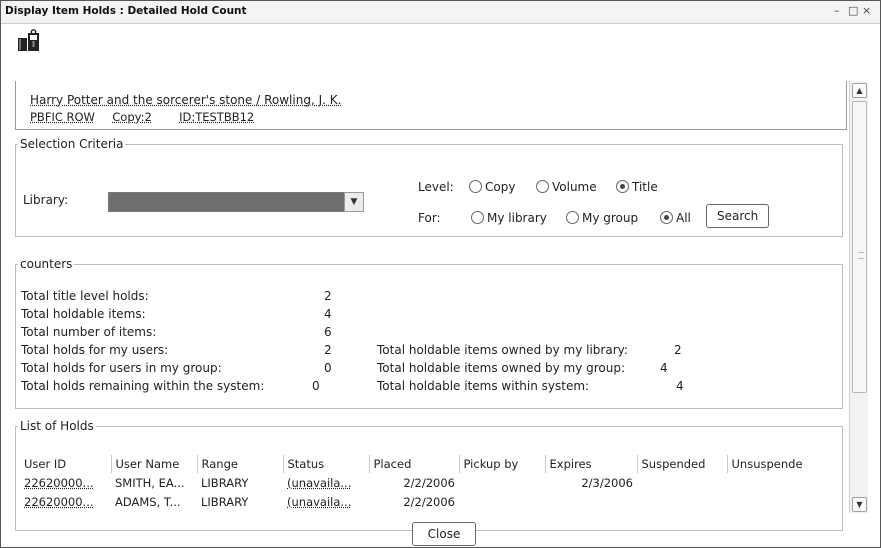 The width and height of the screenshot is (881, 548). What do you see at coordinates (240, 464) in the screenshot?
I see `column-header-range: Range` at bounding box center [240, 464].